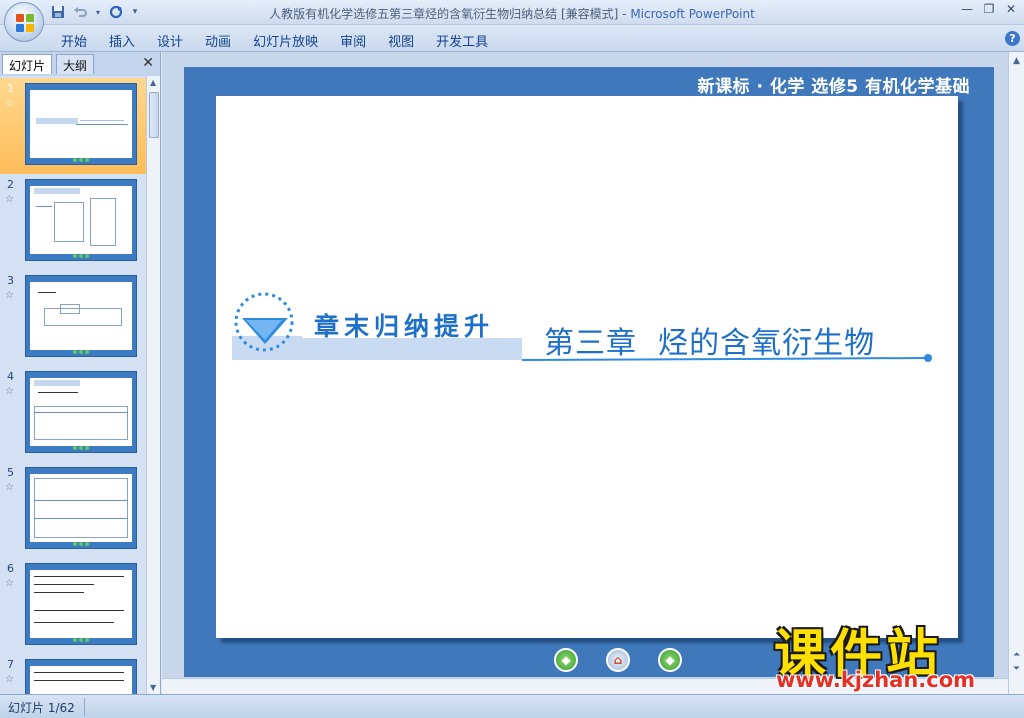 The height and width of the screenshot is (718, 1024). Describe the element at coordinates (1012, 38) in the screenshot. I see `help-icon: ?` at that location.